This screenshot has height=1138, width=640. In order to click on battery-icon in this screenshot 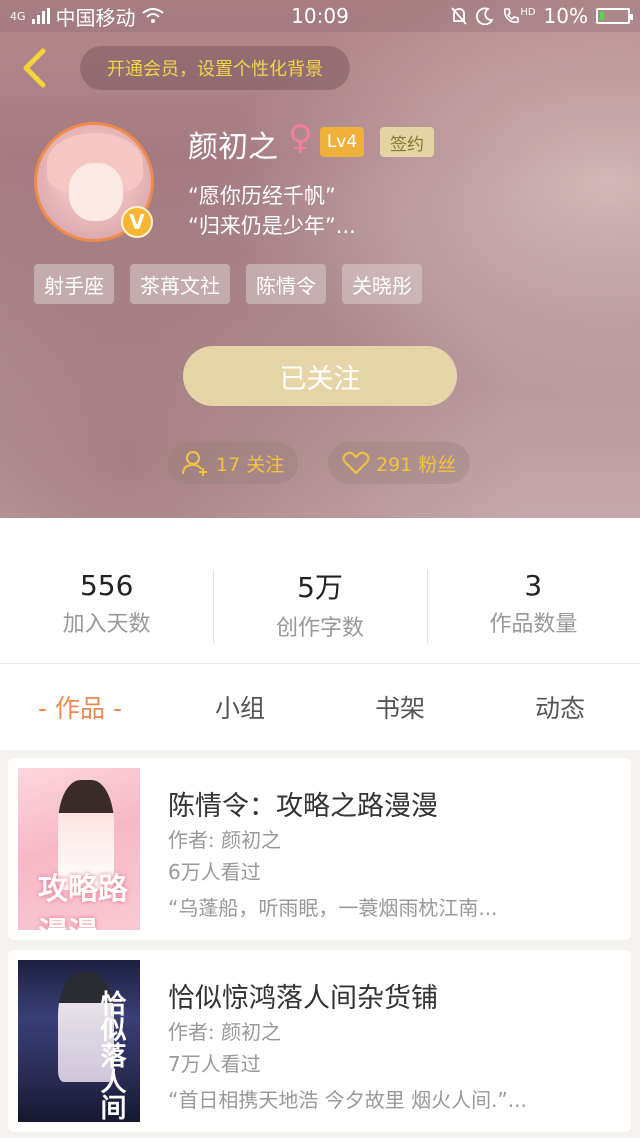, I will do `click(614, 16)`.